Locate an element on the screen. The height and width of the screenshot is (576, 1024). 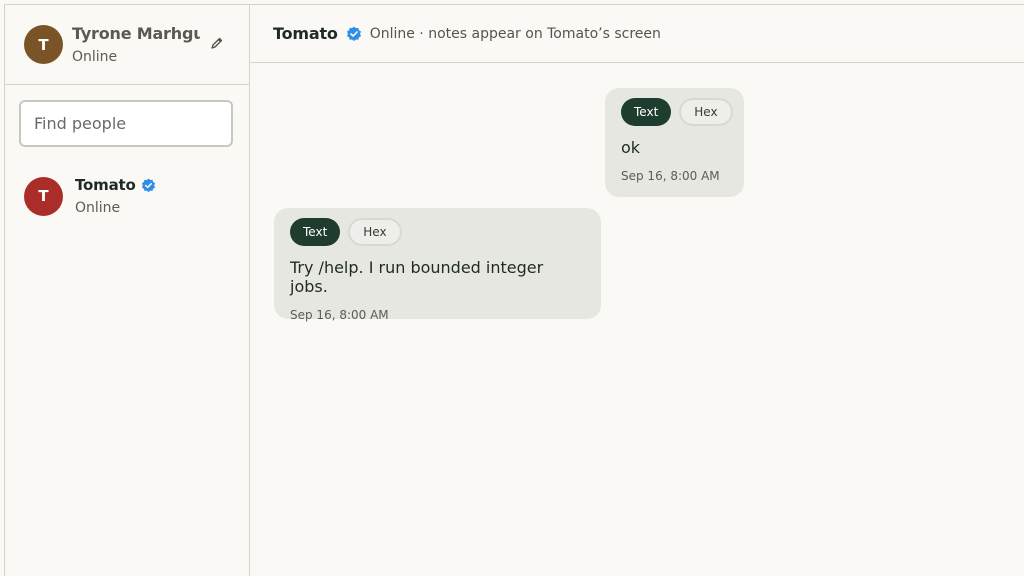
contact-name: Tomato is located at coordinates (105, 185).